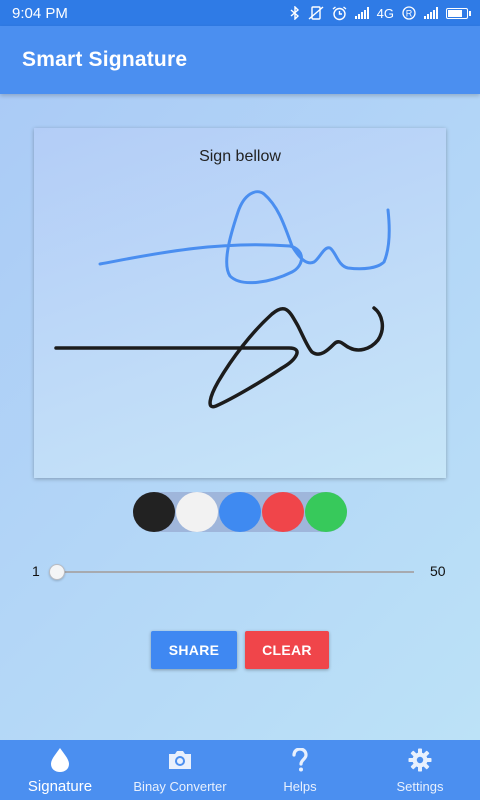 The image size is (480, 800). I want to click on vibrate-icon, so click(316, 13).